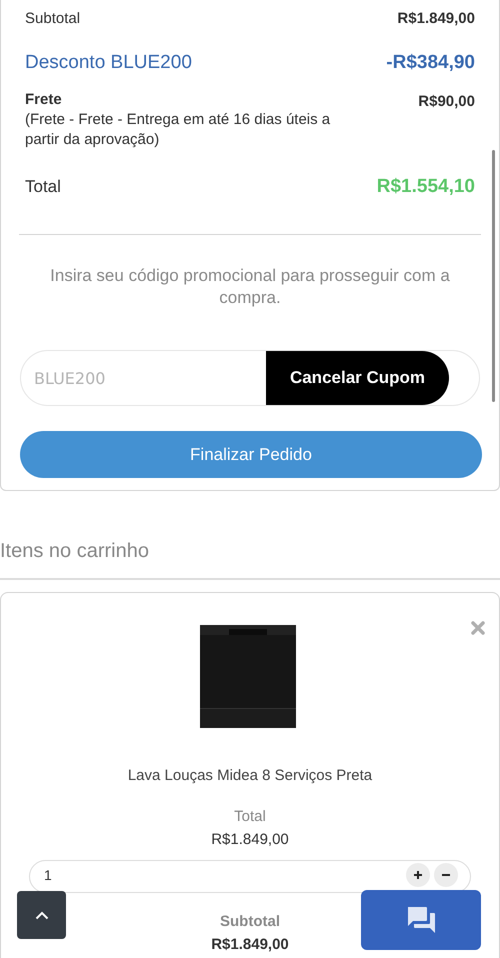 The height and width of the screenshot is (958, 500). What do you see at coordinates (436, 18) in the screenshot?
I see `subtotal-value: R$1.849,00` at bounding box center [436, 18].